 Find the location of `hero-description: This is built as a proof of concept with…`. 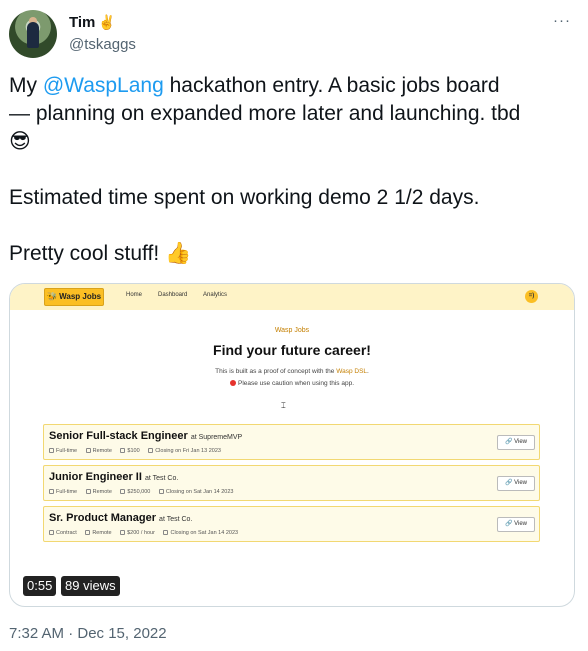

hero-description: This is built as a proof of concept with… is located at coordinates (292, 371).